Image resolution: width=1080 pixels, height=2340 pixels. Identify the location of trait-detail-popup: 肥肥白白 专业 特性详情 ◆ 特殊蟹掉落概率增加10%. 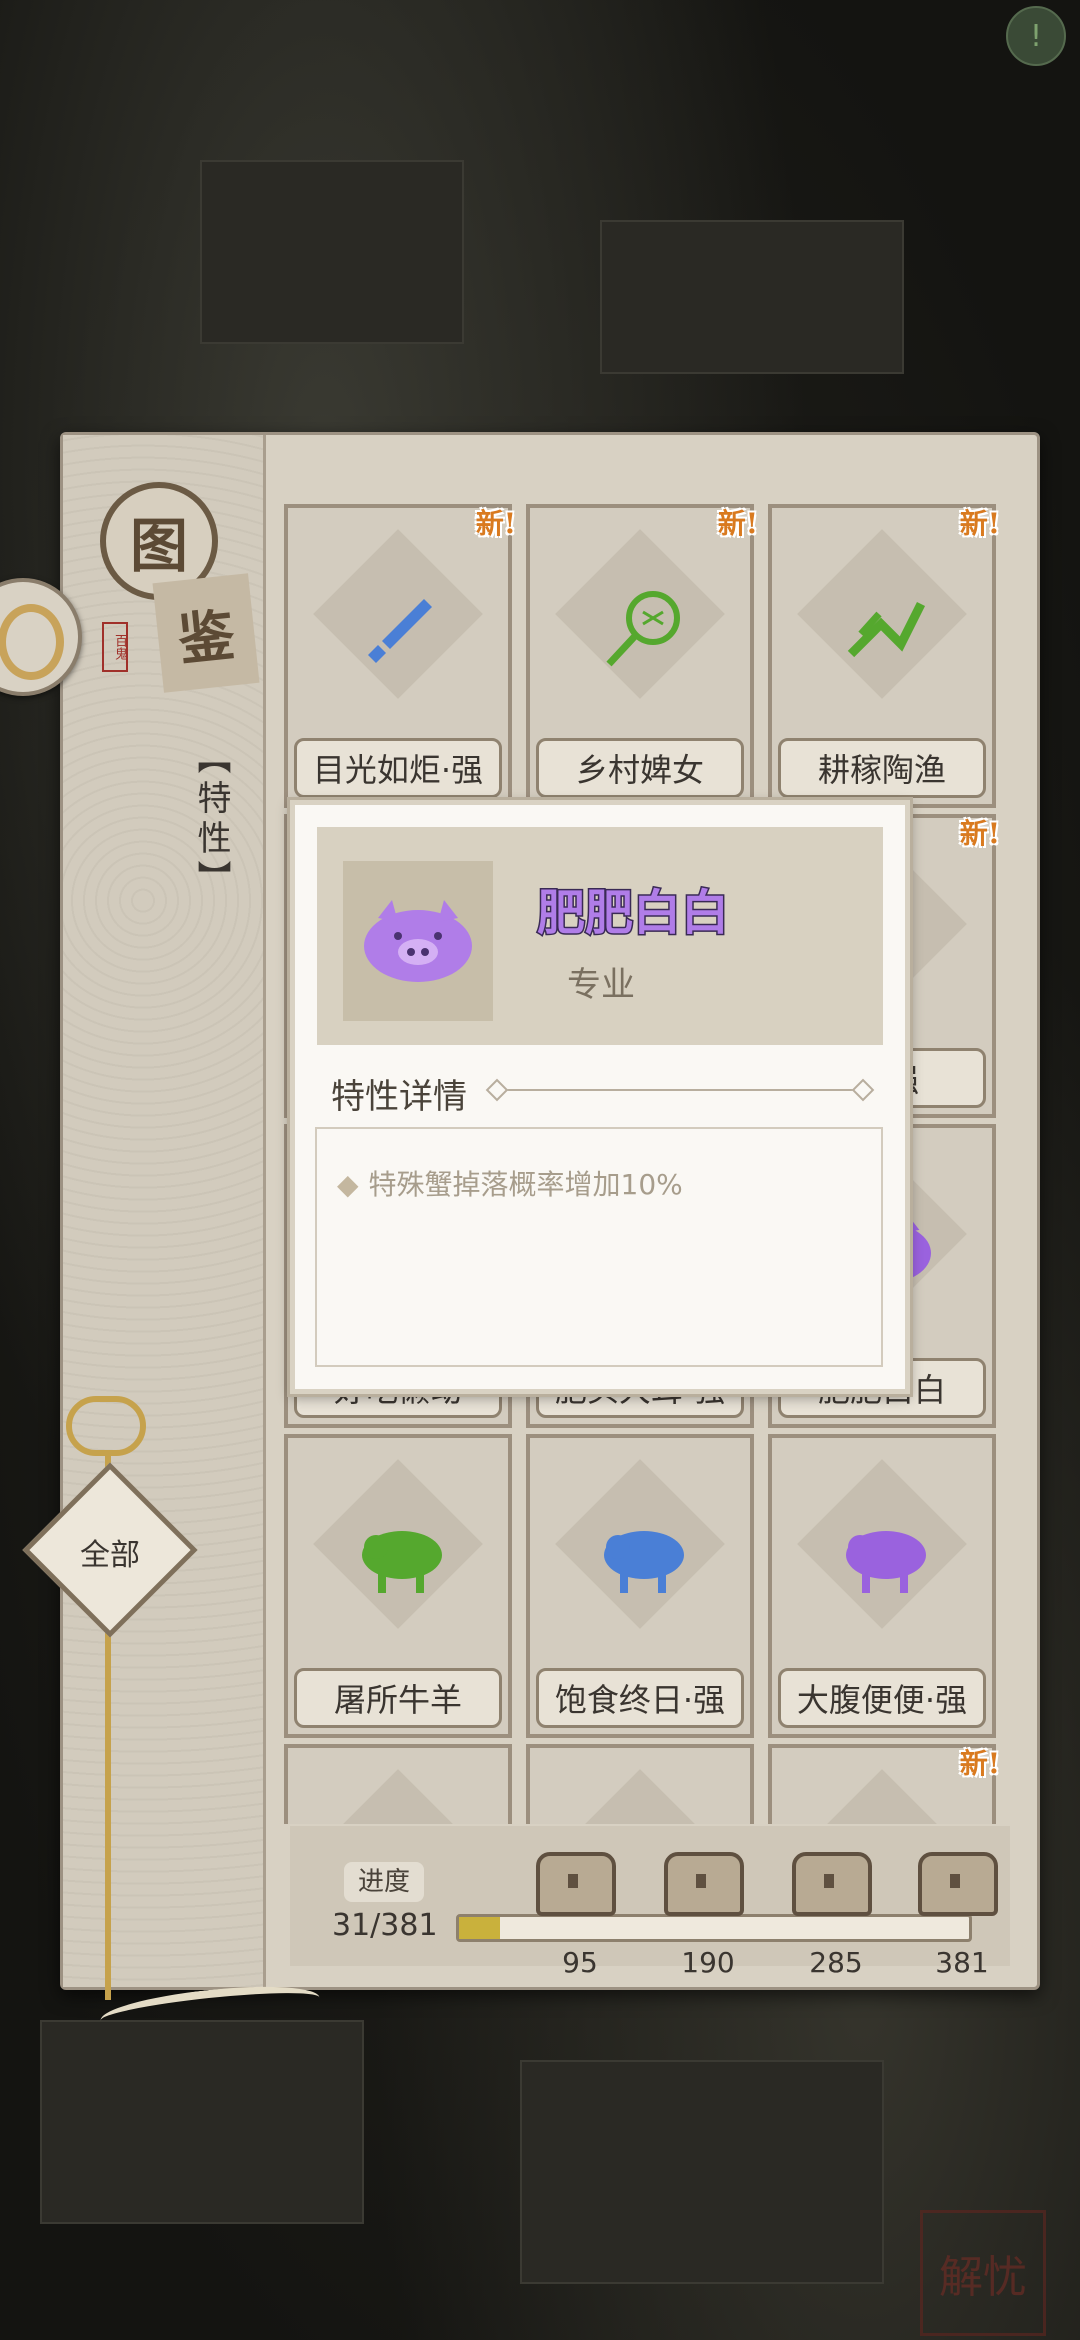
(600, 1097).